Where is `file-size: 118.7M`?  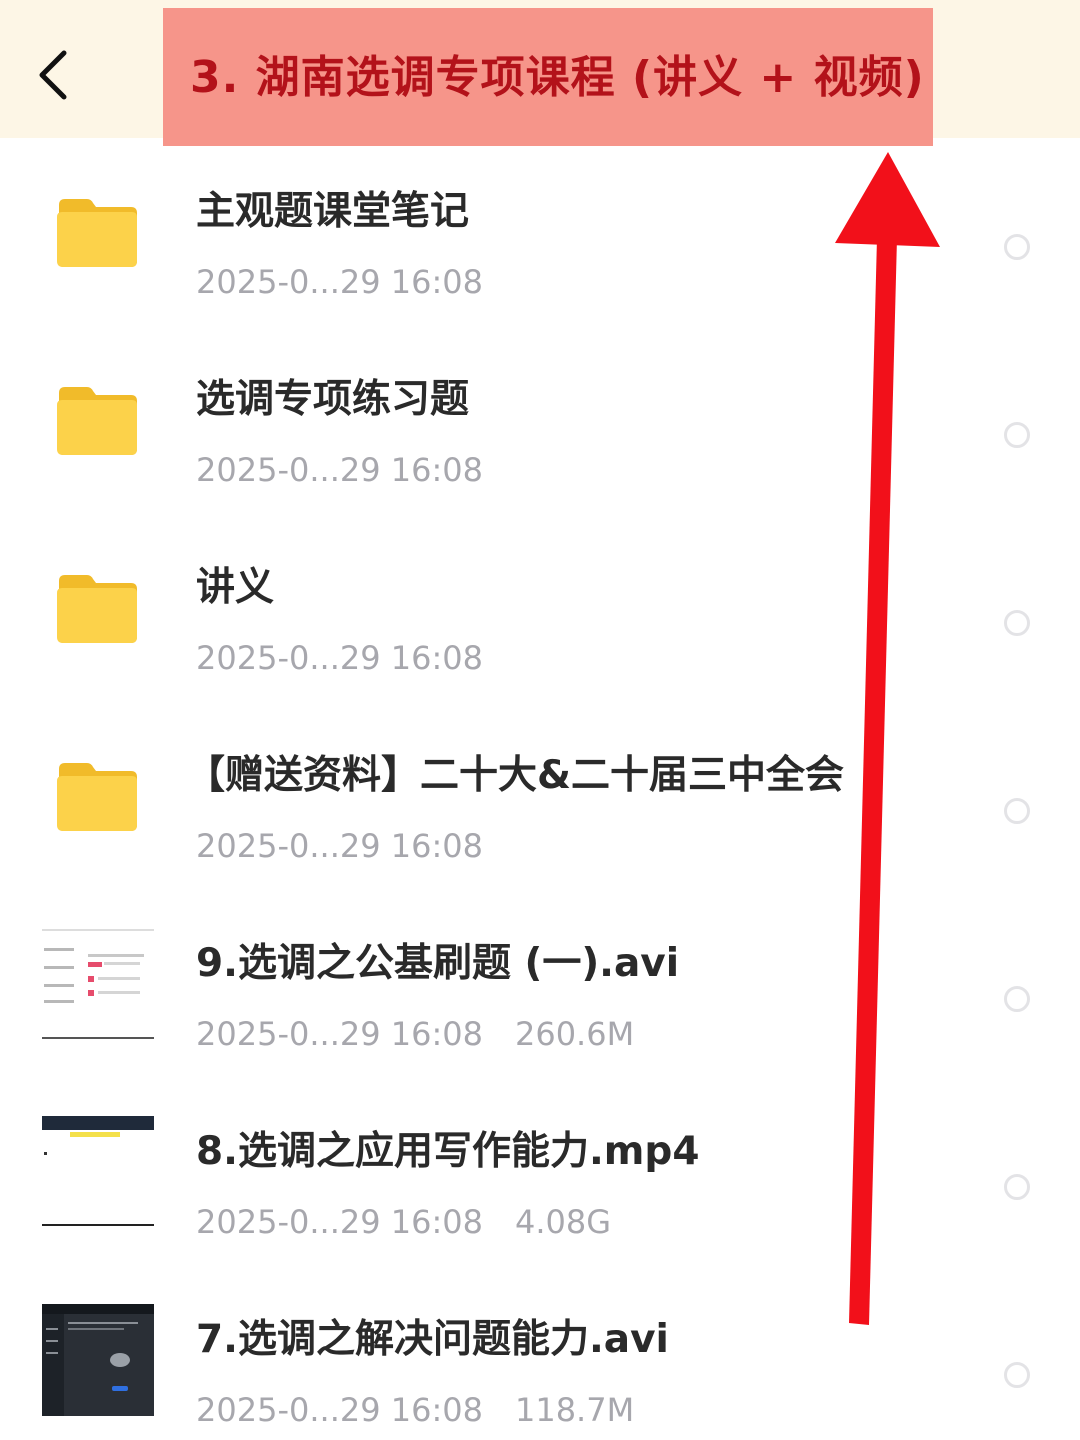 file-size: 118.7M is located at coordinates (574, 1410).